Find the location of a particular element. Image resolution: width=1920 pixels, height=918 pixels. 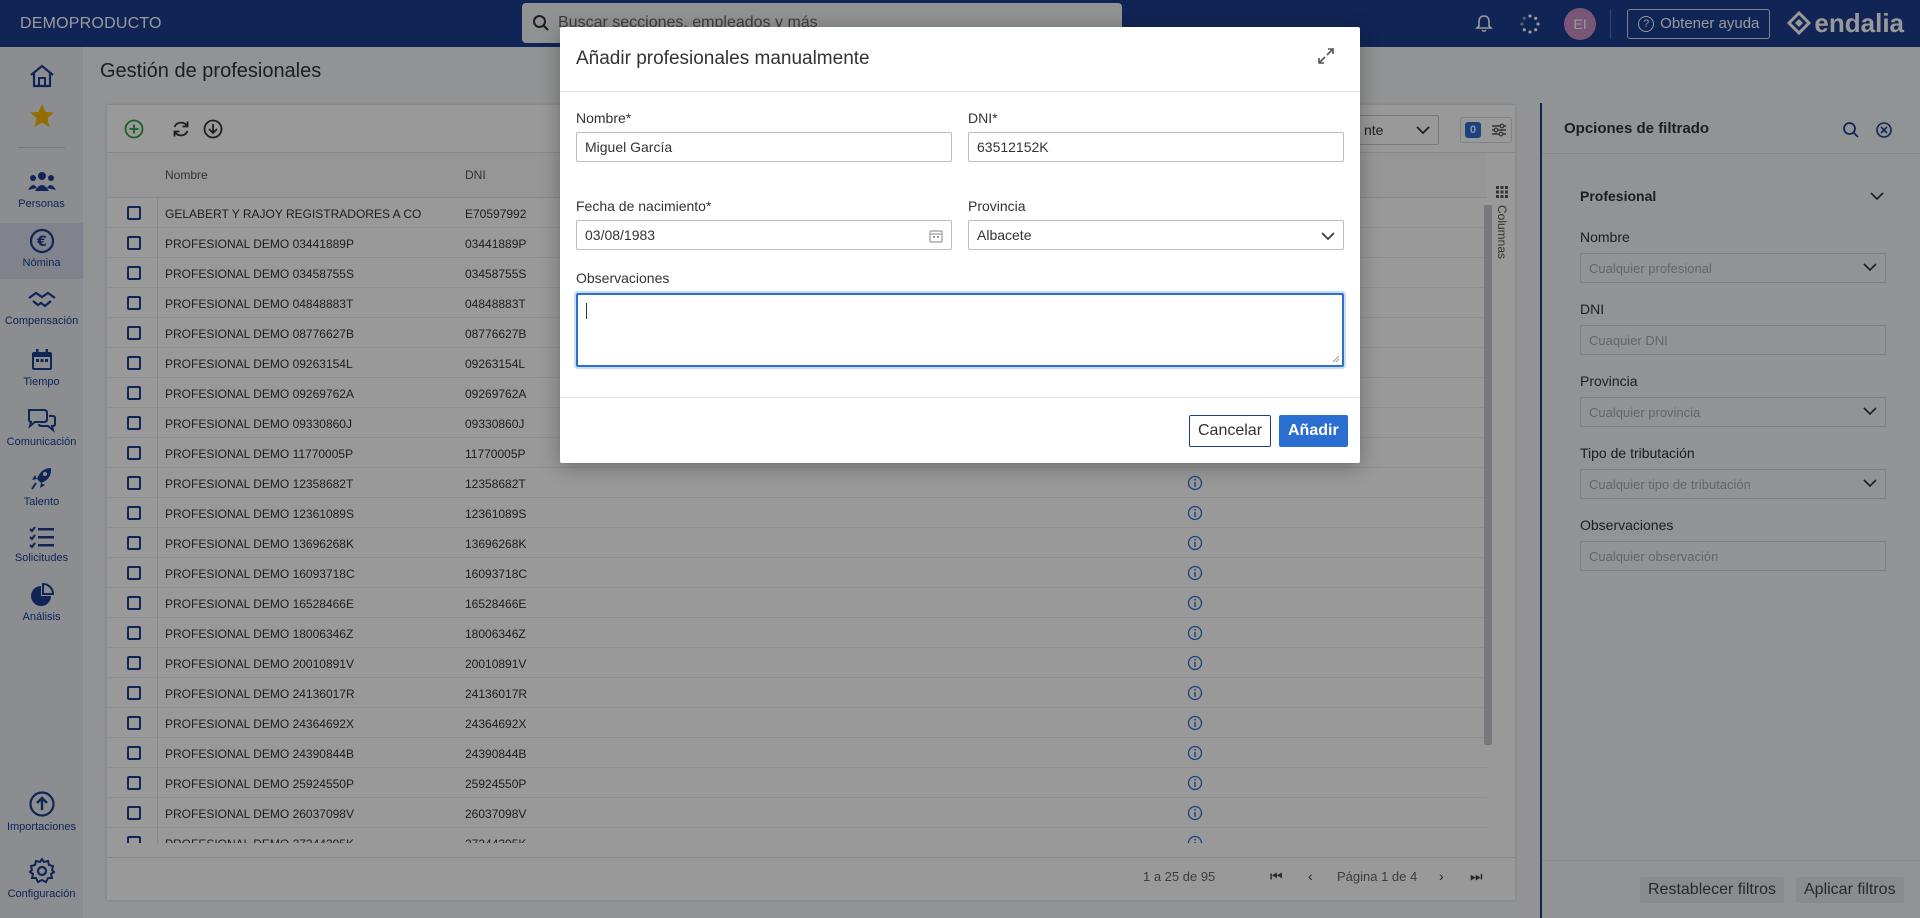

resize-handle-icon is located at coordinates (1336, 359).